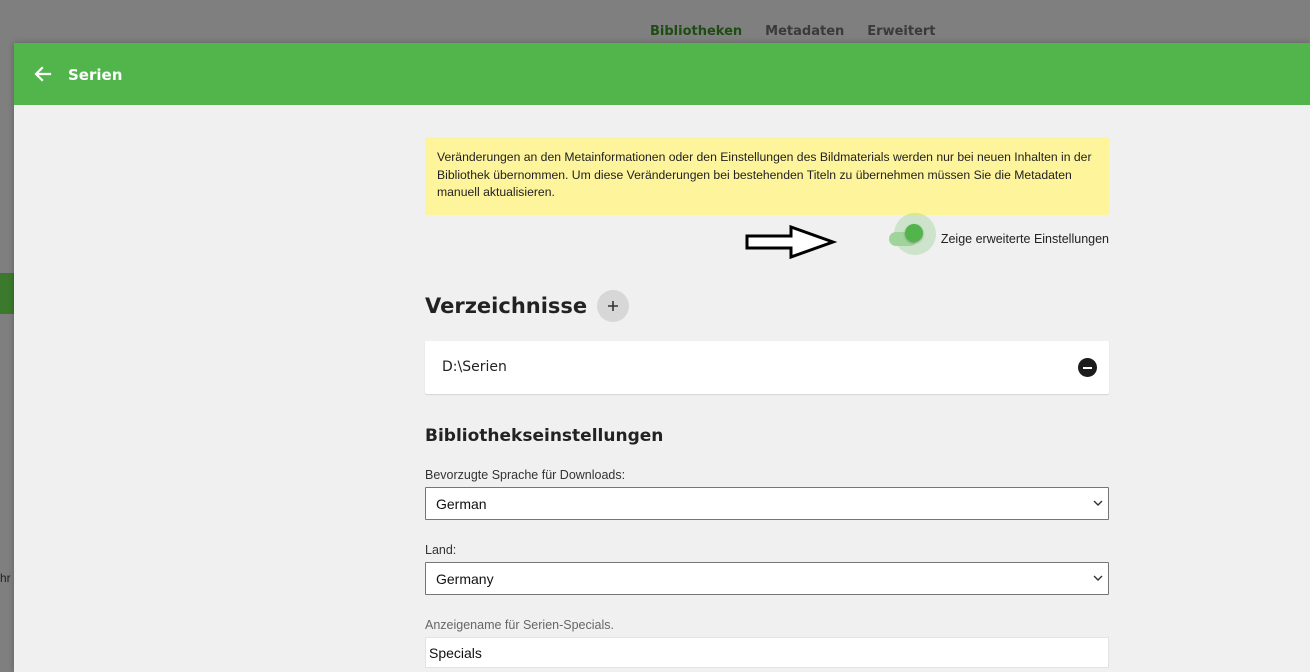  I want to click on plus-icon, so click(613, 306).